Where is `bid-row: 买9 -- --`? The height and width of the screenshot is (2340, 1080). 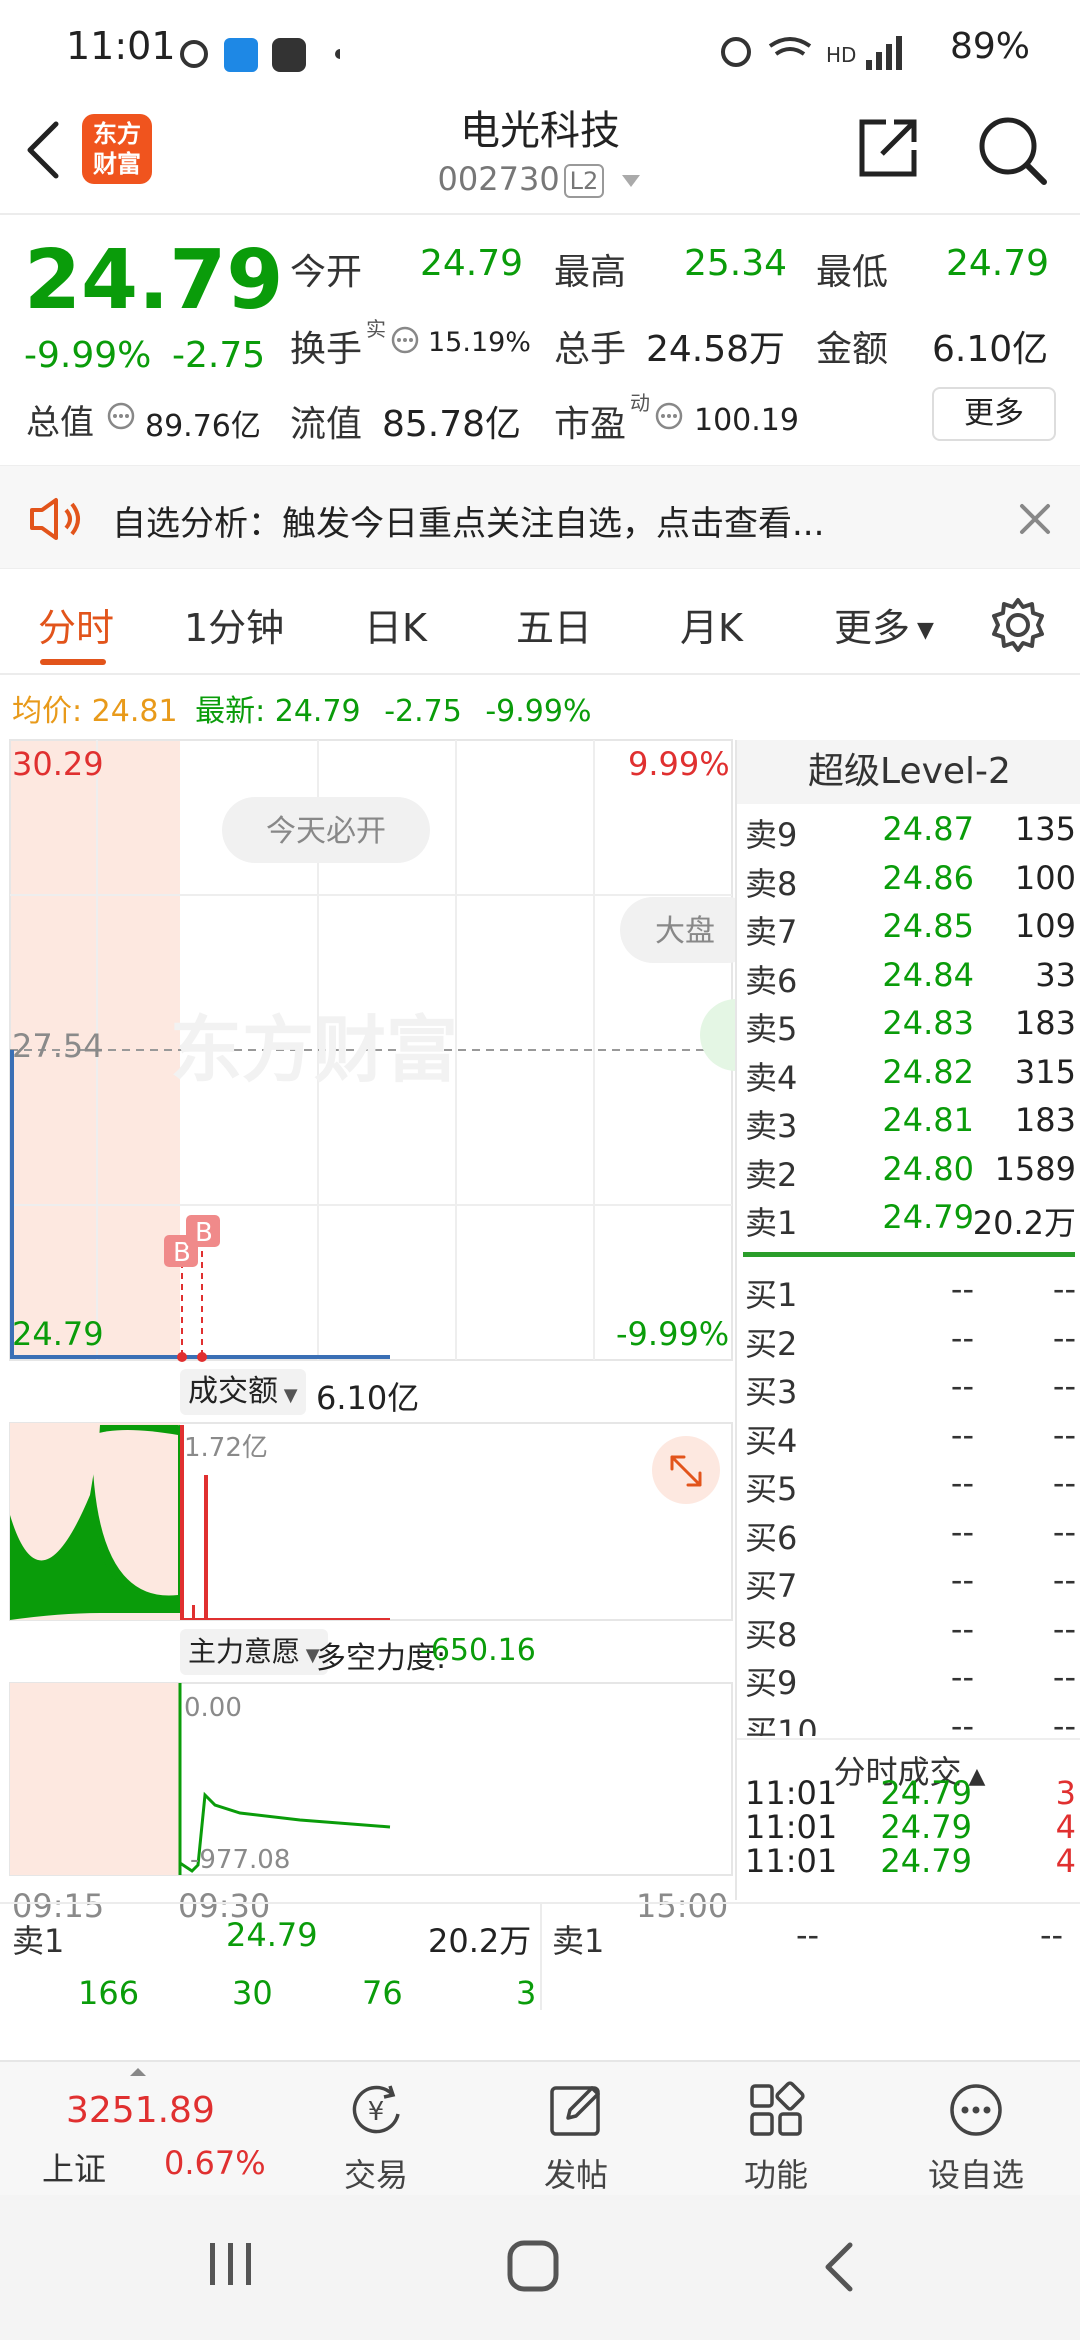 bid-row: 买9 -- -- is located at coordinates (908, 1682).